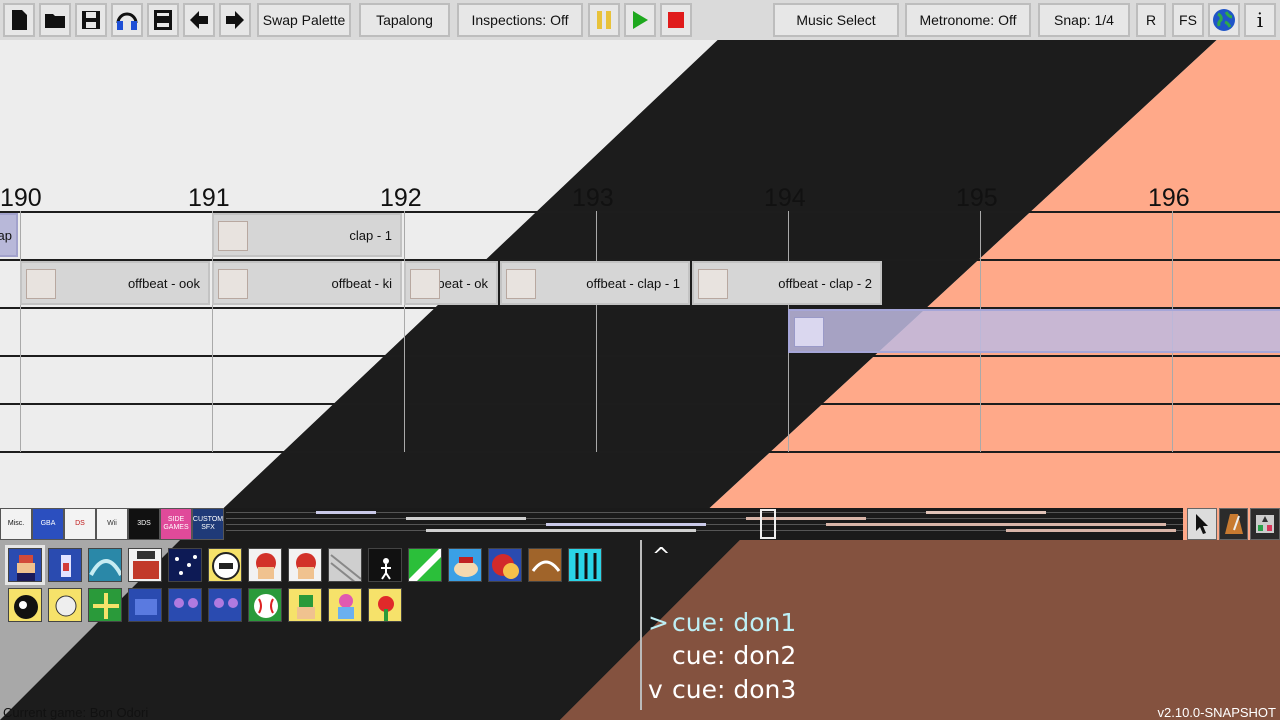 Image resolution: width=1280 pixels, height=720 pixels. Describe the element at coordinates (163, 20) in the screenshot. I see `export-icon` at that location.